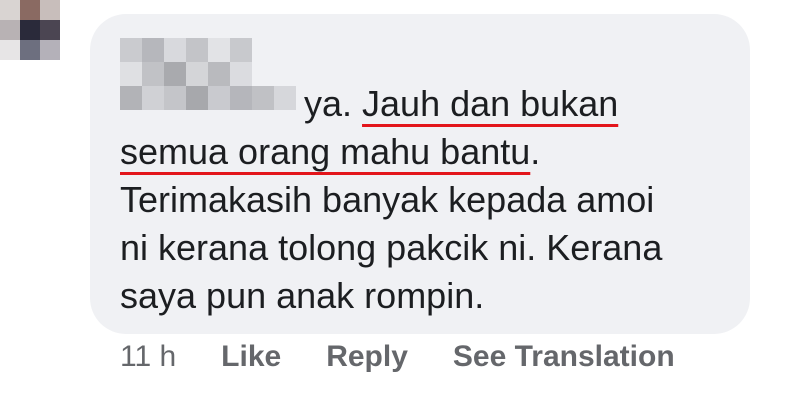 This screenshot has width=800, height=401. I want to click on see-translation-button: See Translation, so click(564, 357).